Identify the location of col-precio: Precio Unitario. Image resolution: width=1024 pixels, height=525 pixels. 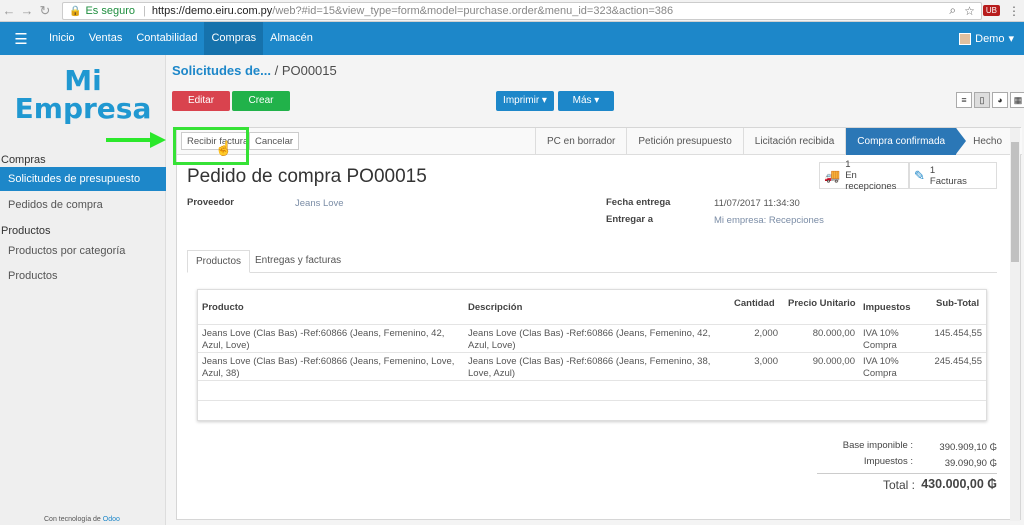
(822, 303).